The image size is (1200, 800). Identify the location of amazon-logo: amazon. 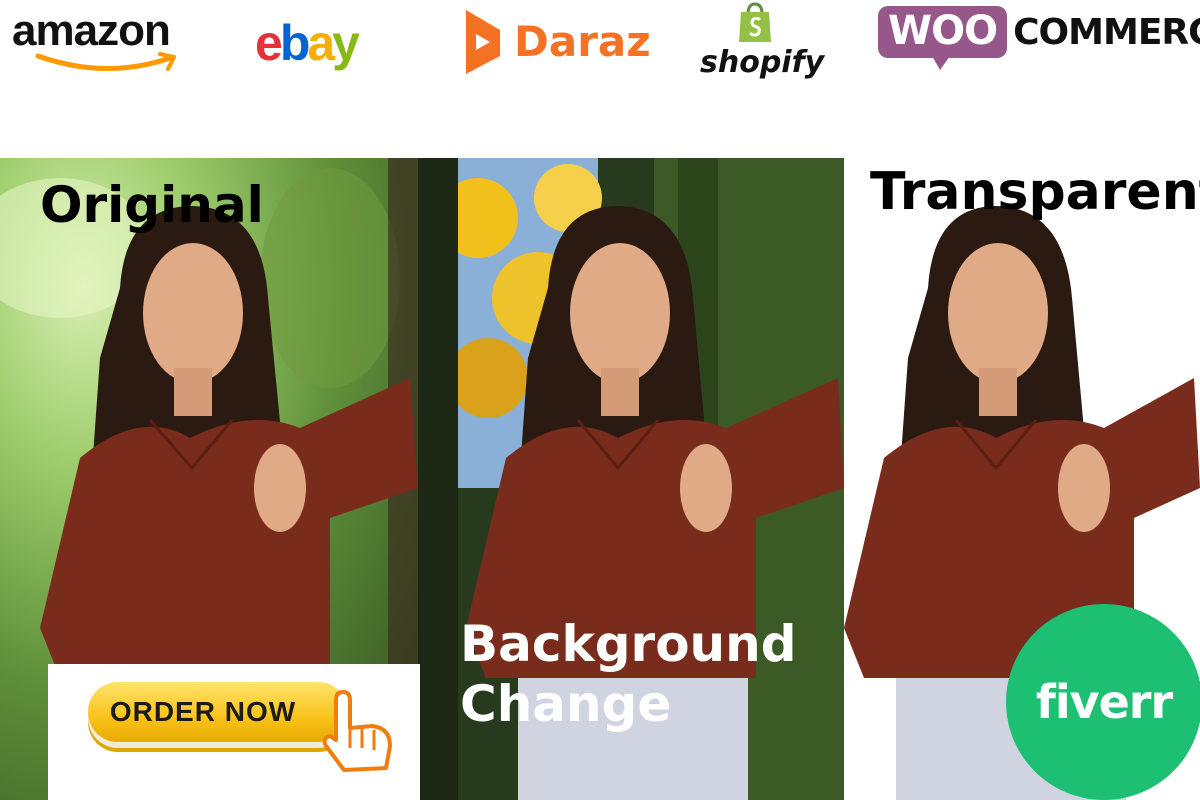
(94, 38).